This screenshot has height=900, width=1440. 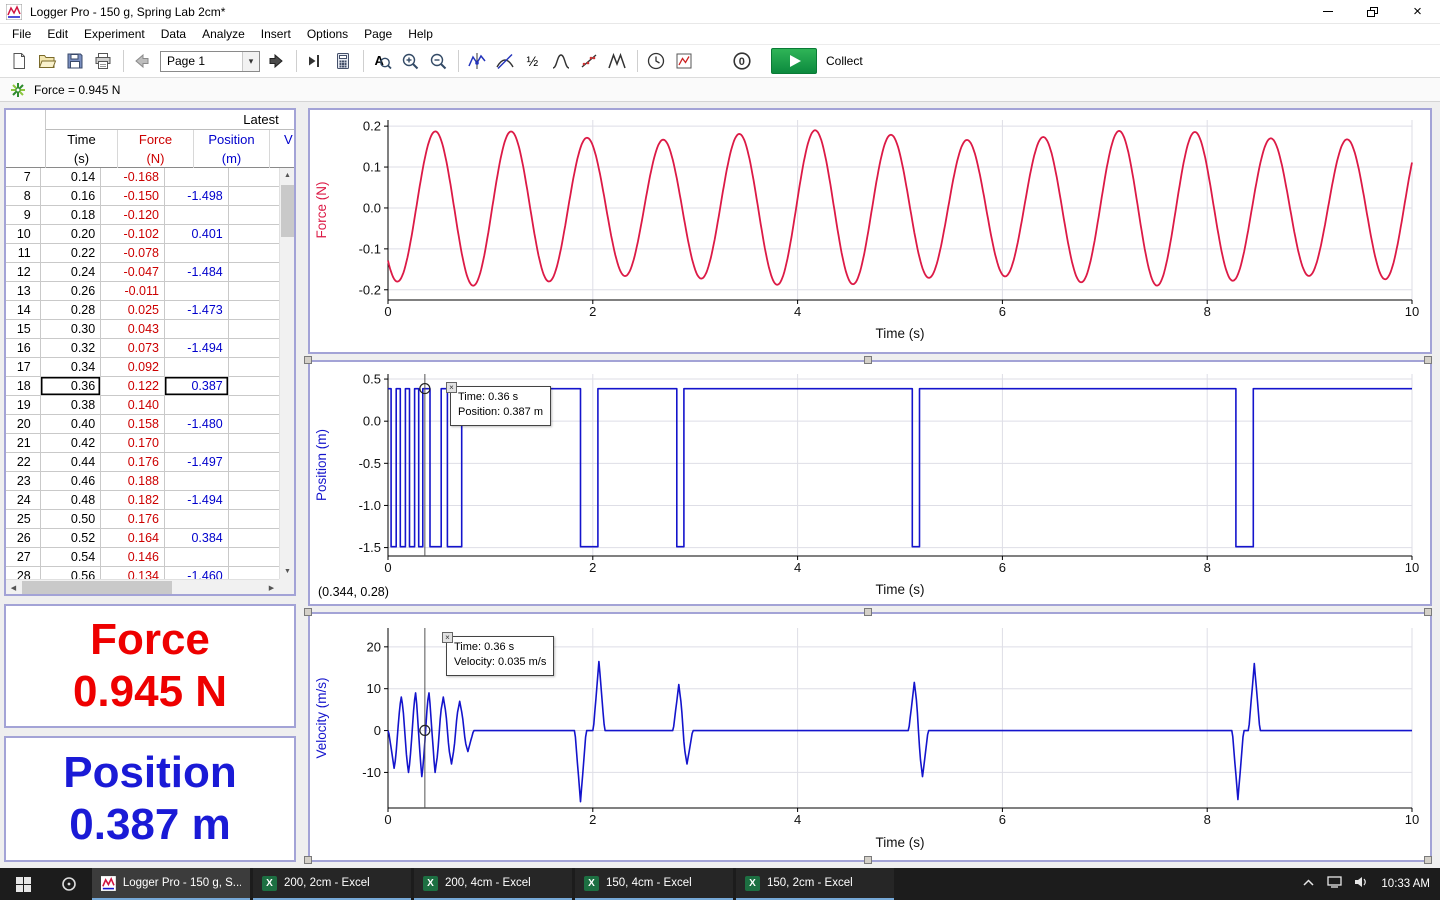 What do you see at coordinates (477, 61) in the screenshot?
I see `examine-button` at bounding box center [477, 61].